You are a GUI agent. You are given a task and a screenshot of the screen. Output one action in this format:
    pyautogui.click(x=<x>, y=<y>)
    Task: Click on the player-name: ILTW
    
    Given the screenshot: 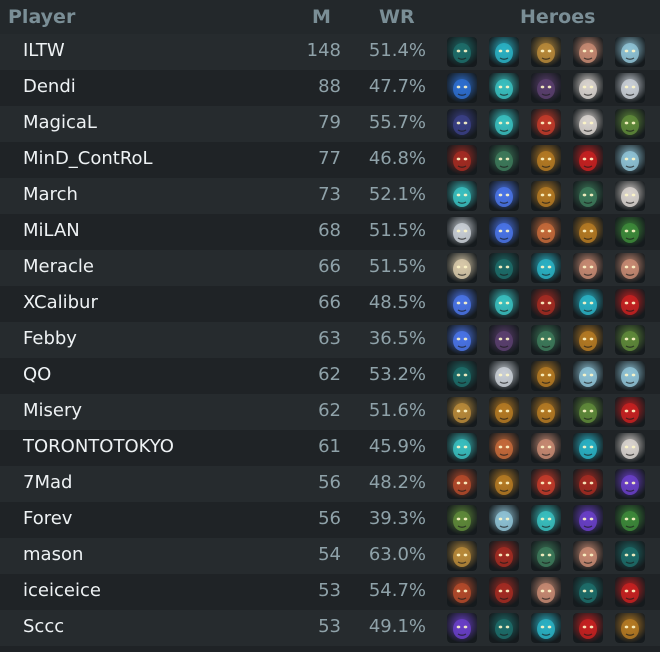 What is the action you would take?
    pyautogui.click(x=44, y=50)
    